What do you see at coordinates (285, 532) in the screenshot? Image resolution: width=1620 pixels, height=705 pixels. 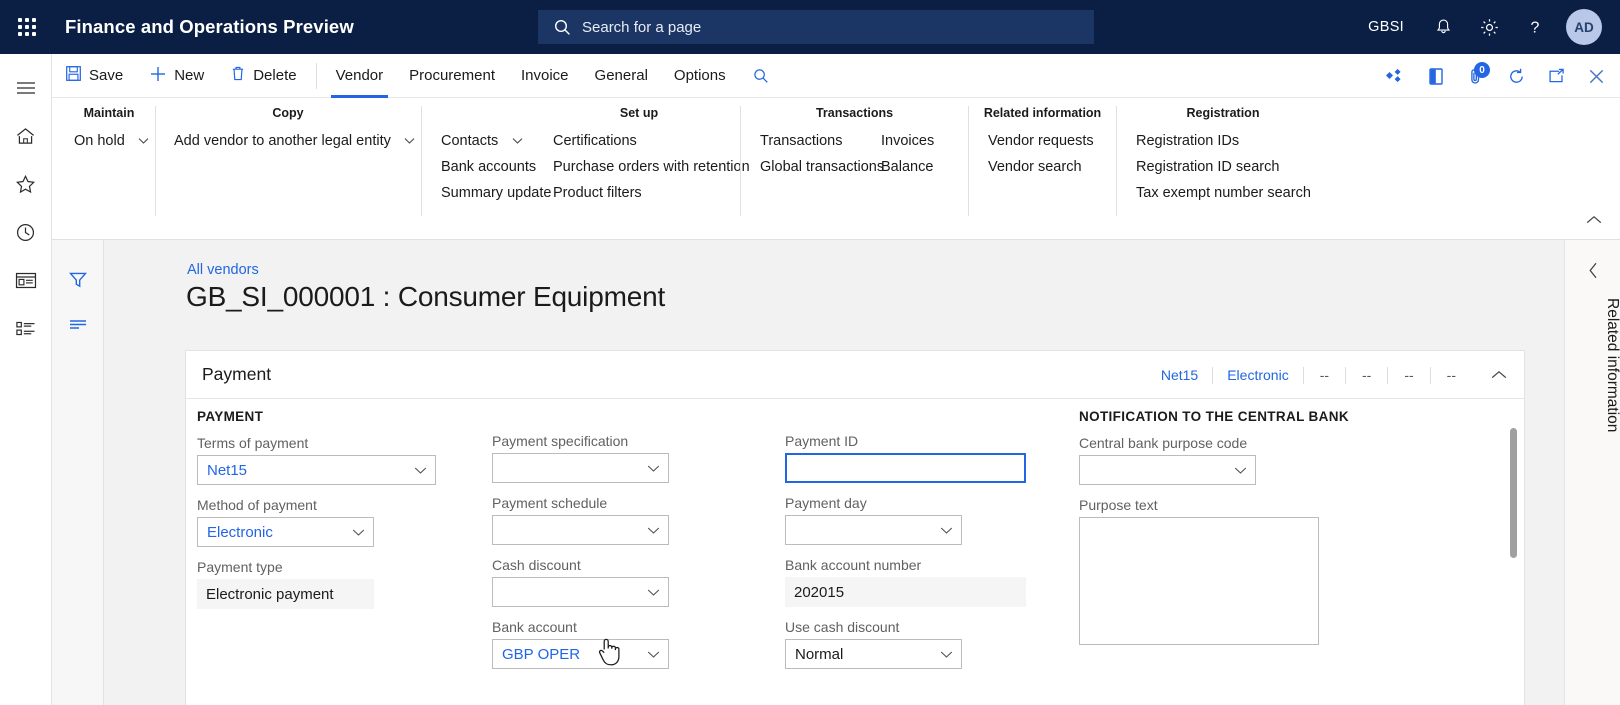 I see `method-of-payment-combobox: Electronic` at bounding box center [285, 532].